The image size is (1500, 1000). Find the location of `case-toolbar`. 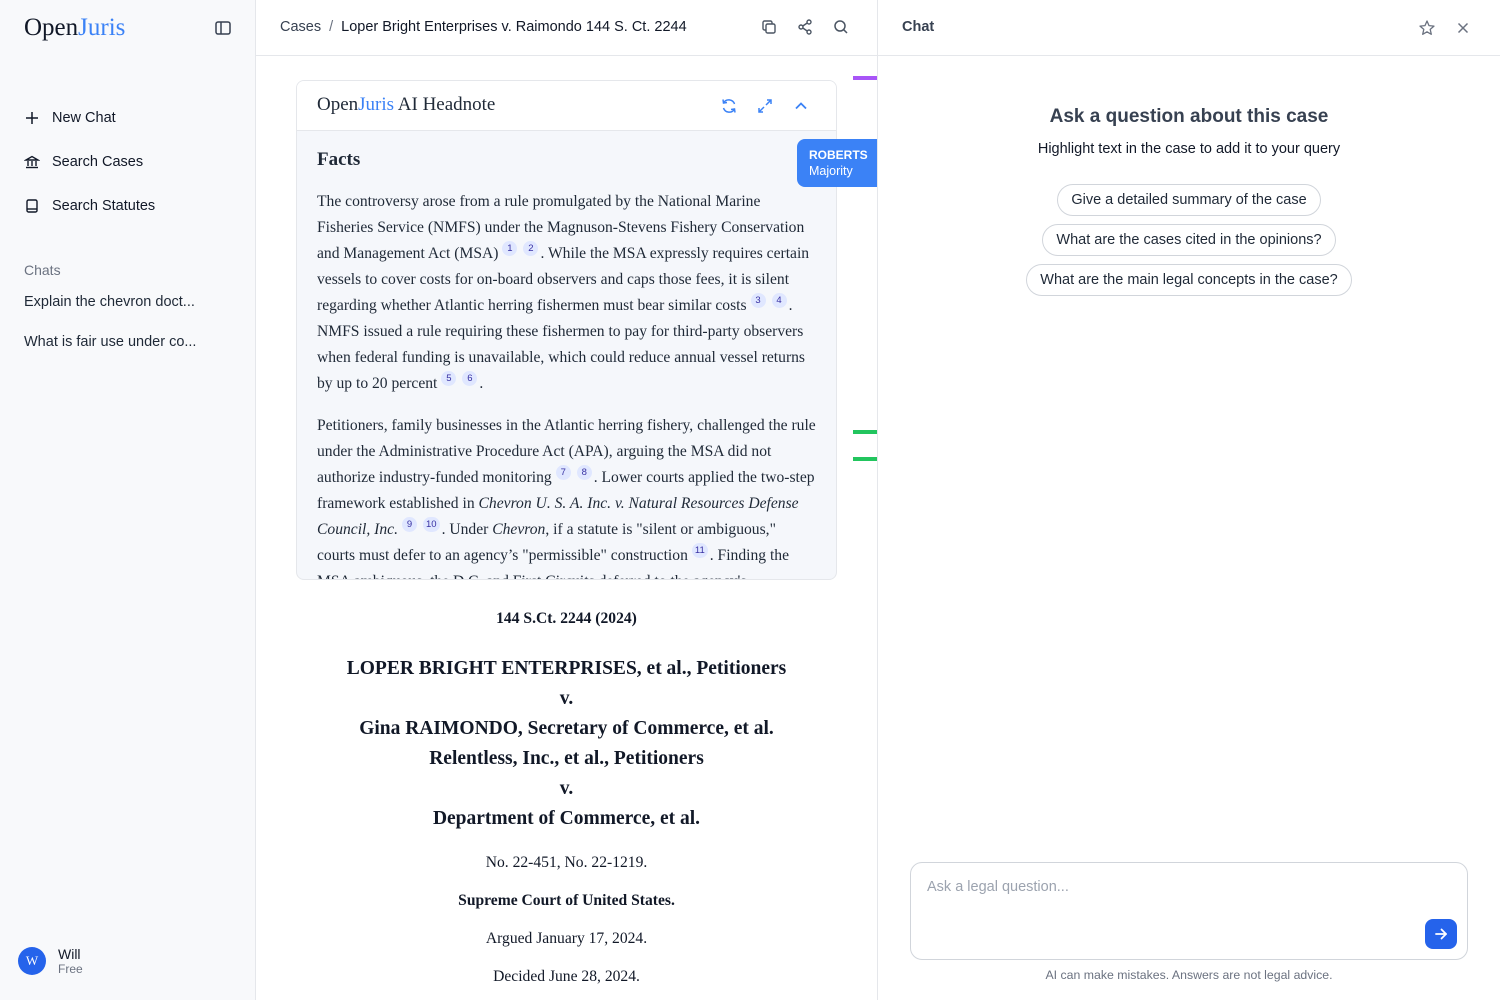

case-toolbar is located at coordinates (805, 27).